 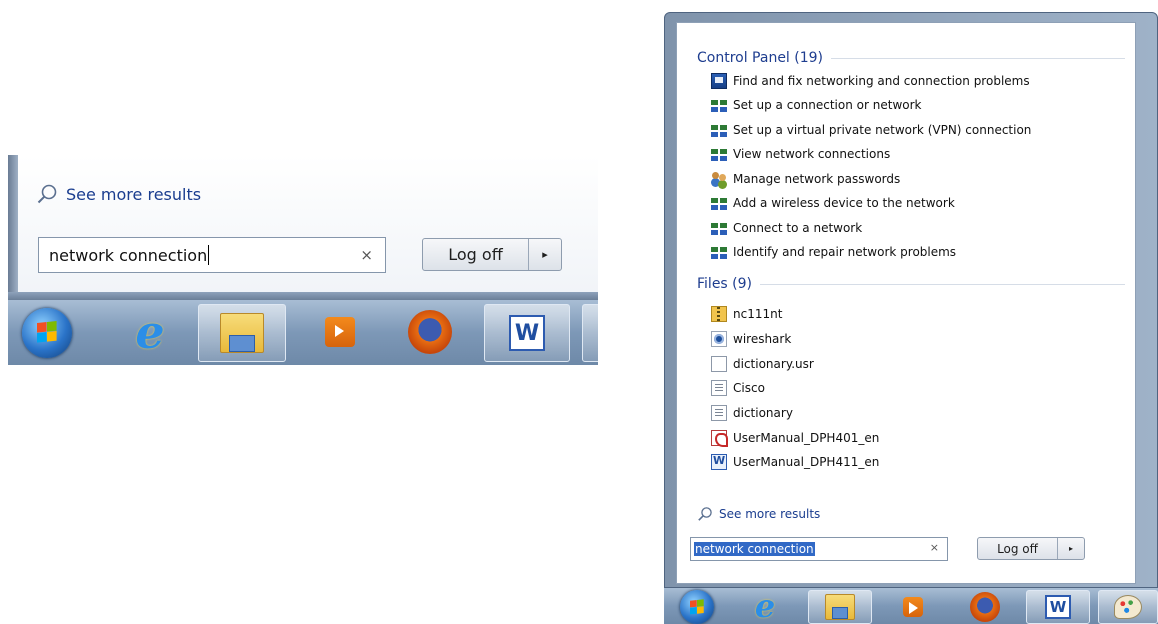 I want to click on paint-icon, so click(x=1128, y=607).